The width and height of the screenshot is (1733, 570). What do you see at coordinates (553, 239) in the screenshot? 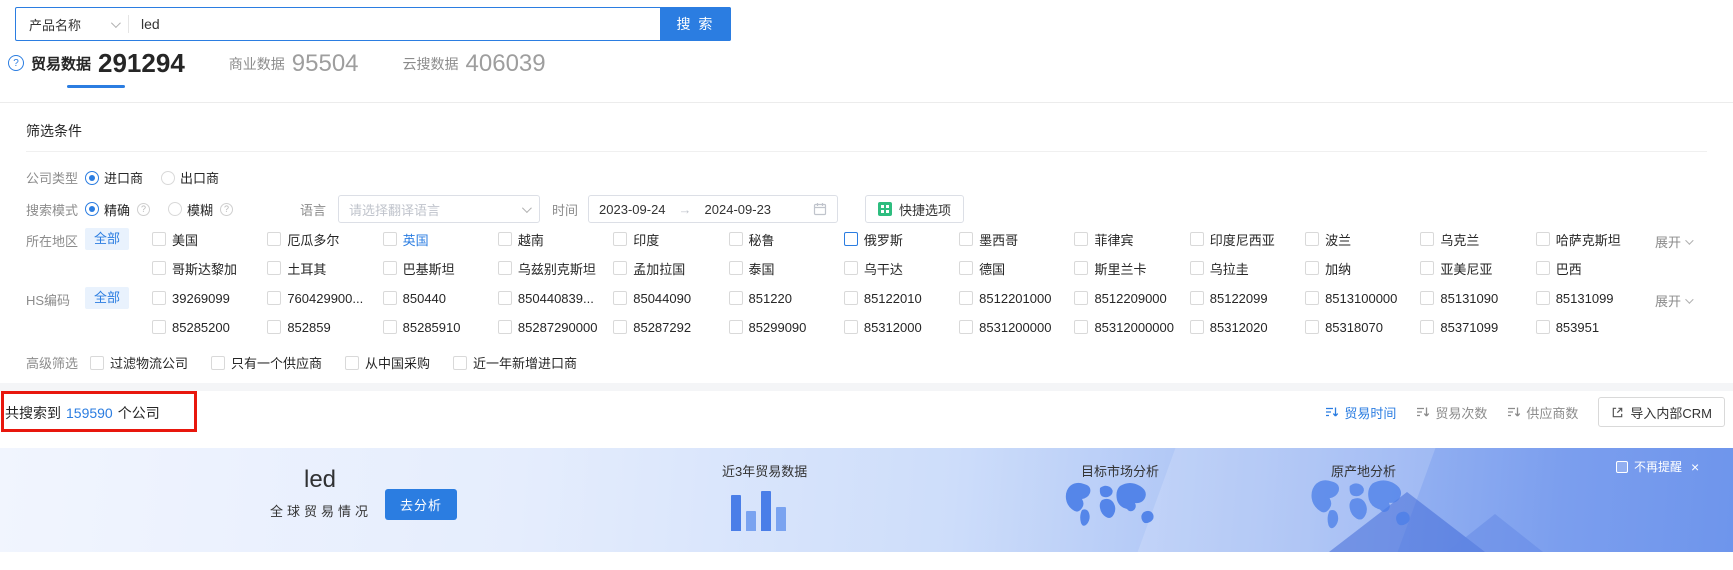
I see `country-checkbox-item: 越南` at bounding box center [553, 239].